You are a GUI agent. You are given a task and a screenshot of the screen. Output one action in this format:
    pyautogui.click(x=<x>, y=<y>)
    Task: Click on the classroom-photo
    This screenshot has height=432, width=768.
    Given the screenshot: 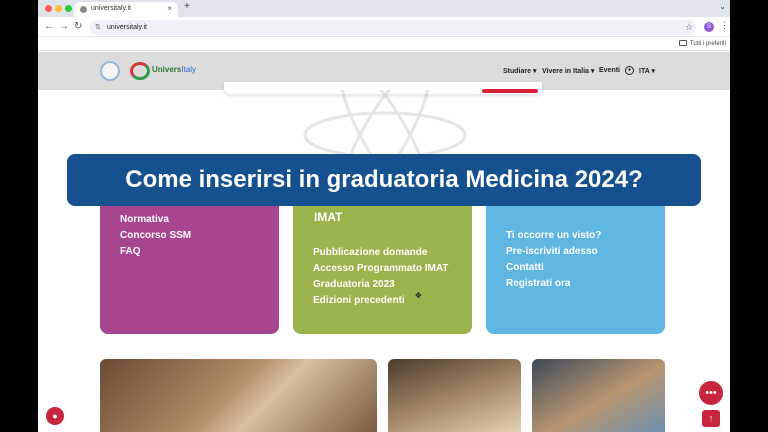 What is the action you would take?
    pyautogui.click(x=454, y=395)
    